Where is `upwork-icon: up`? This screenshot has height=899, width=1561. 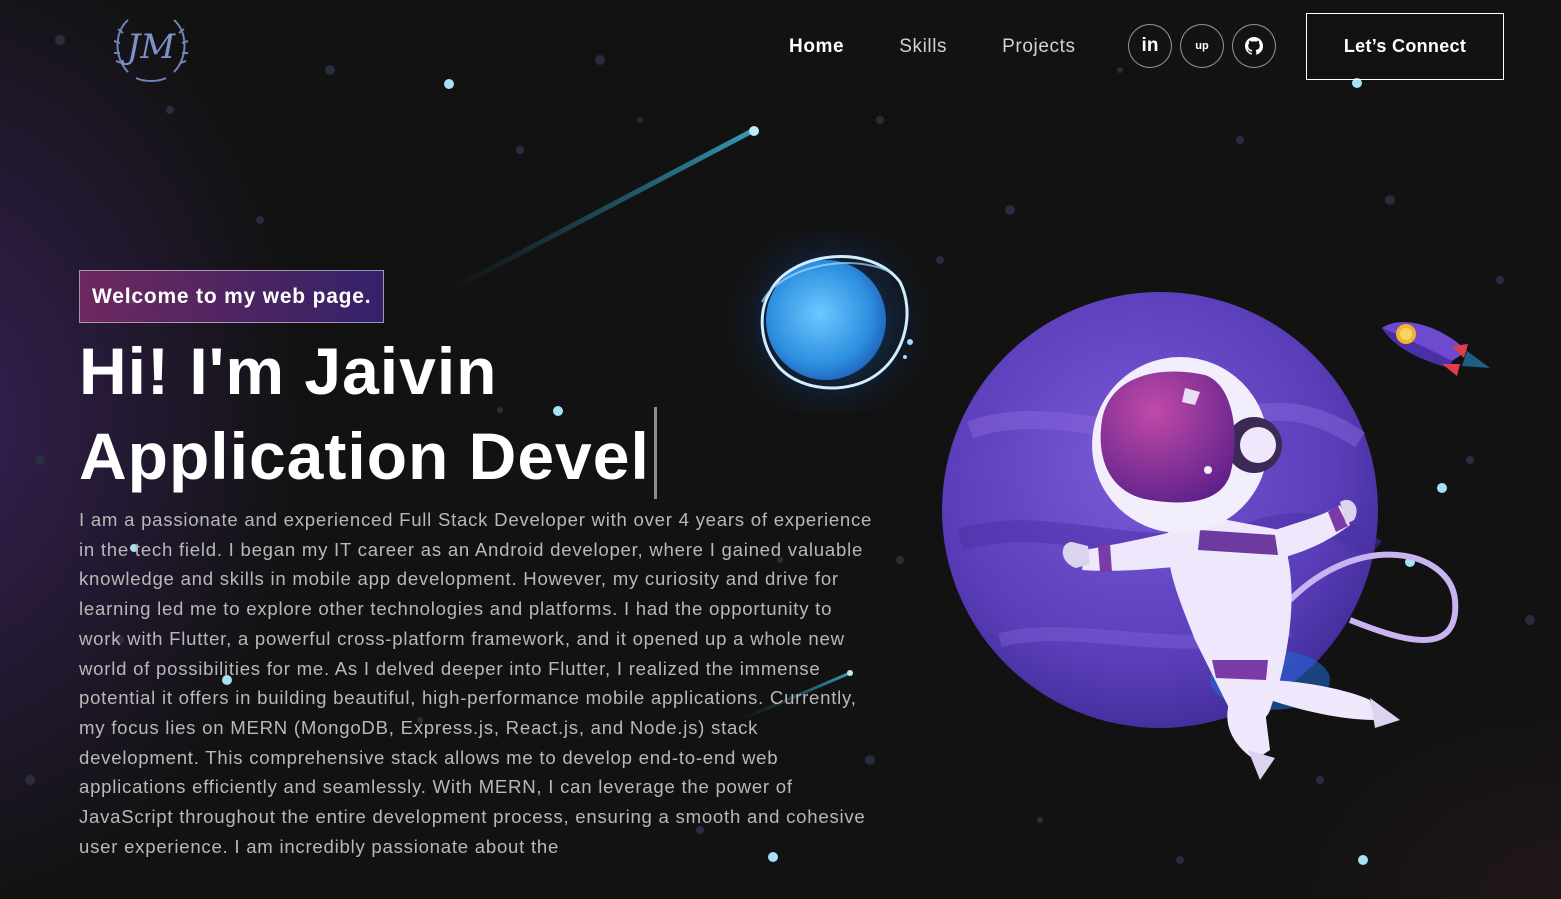
upwork-icon: up is located at coordinates (1202, 46).